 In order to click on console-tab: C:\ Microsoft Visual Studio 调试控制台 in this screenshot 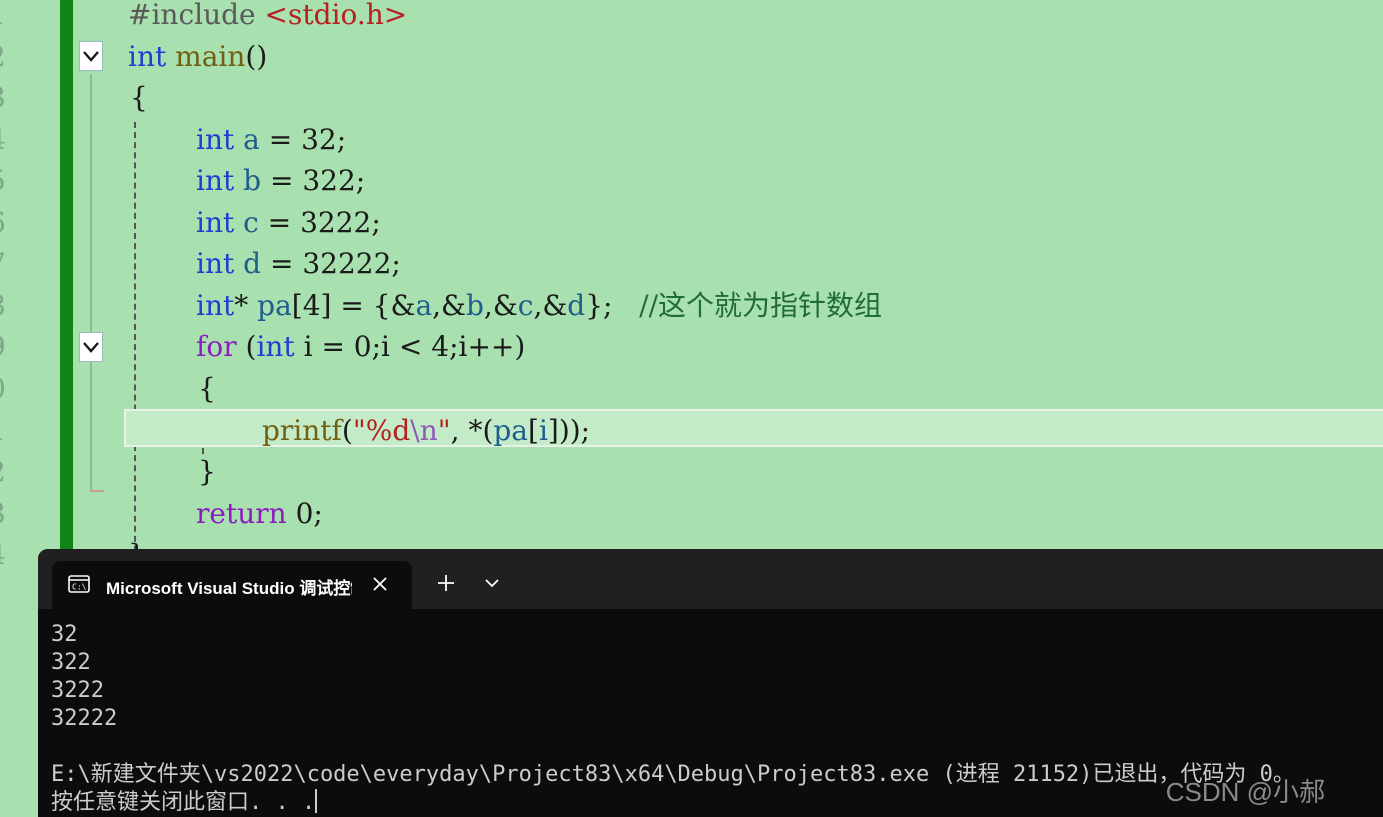, I will do `click(232, 585)`.